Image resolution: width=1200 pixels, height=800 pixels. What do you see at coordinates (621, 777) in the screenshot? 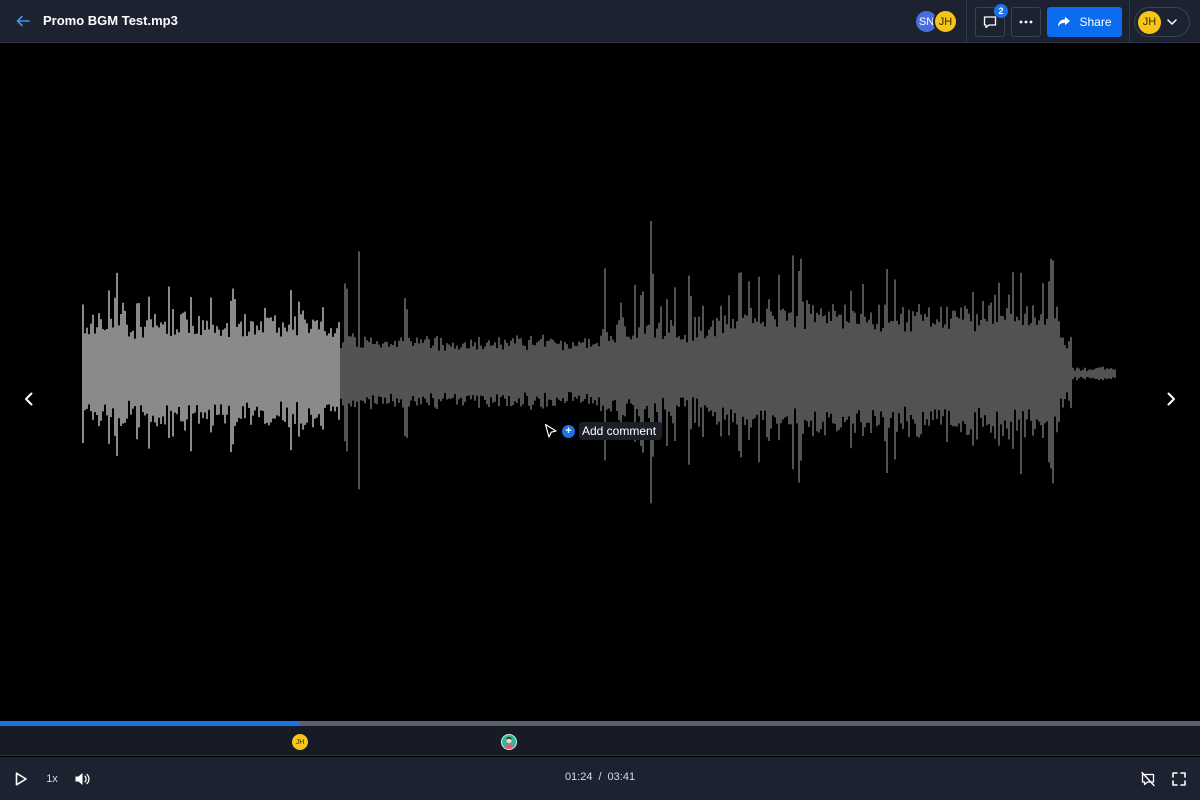
I see `duration: 03:41` at bounding box center [621, 777].